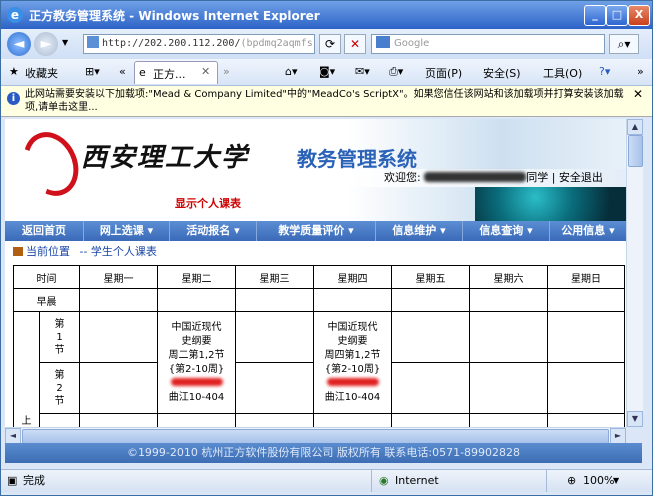  Describe the element at coordinates (396, 72) in the screenshot. I see `print-icon: ⎙▾` at that location.